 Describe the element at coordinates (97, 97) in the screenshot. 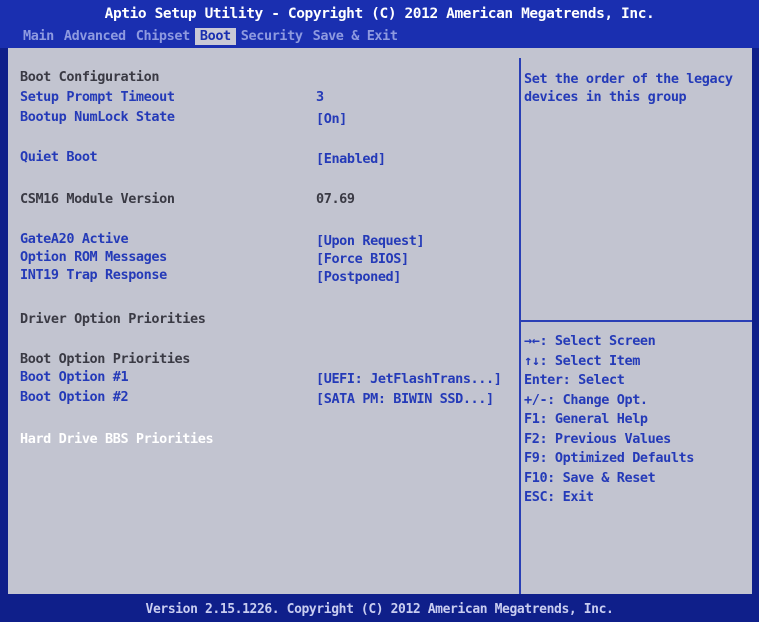

I see `setup-prompt-timeout-label: Setup Prompt Timeout` at that location.